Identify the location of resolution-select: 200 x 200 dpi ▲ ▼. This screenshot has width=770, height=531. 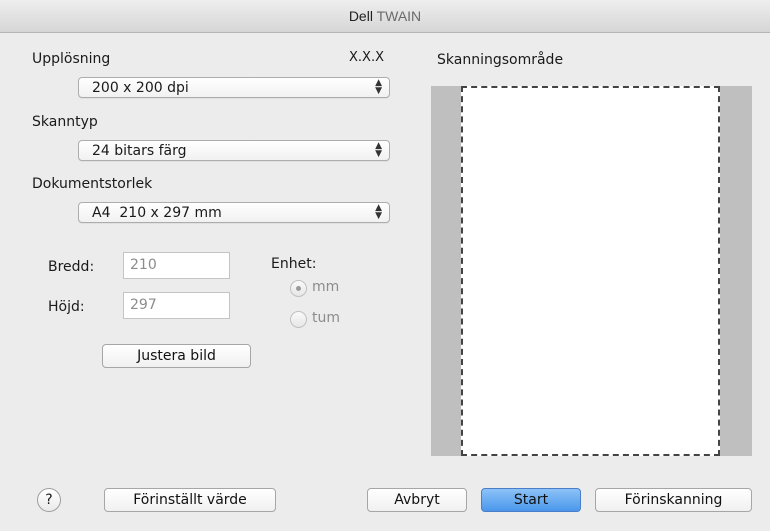
(234, 87).